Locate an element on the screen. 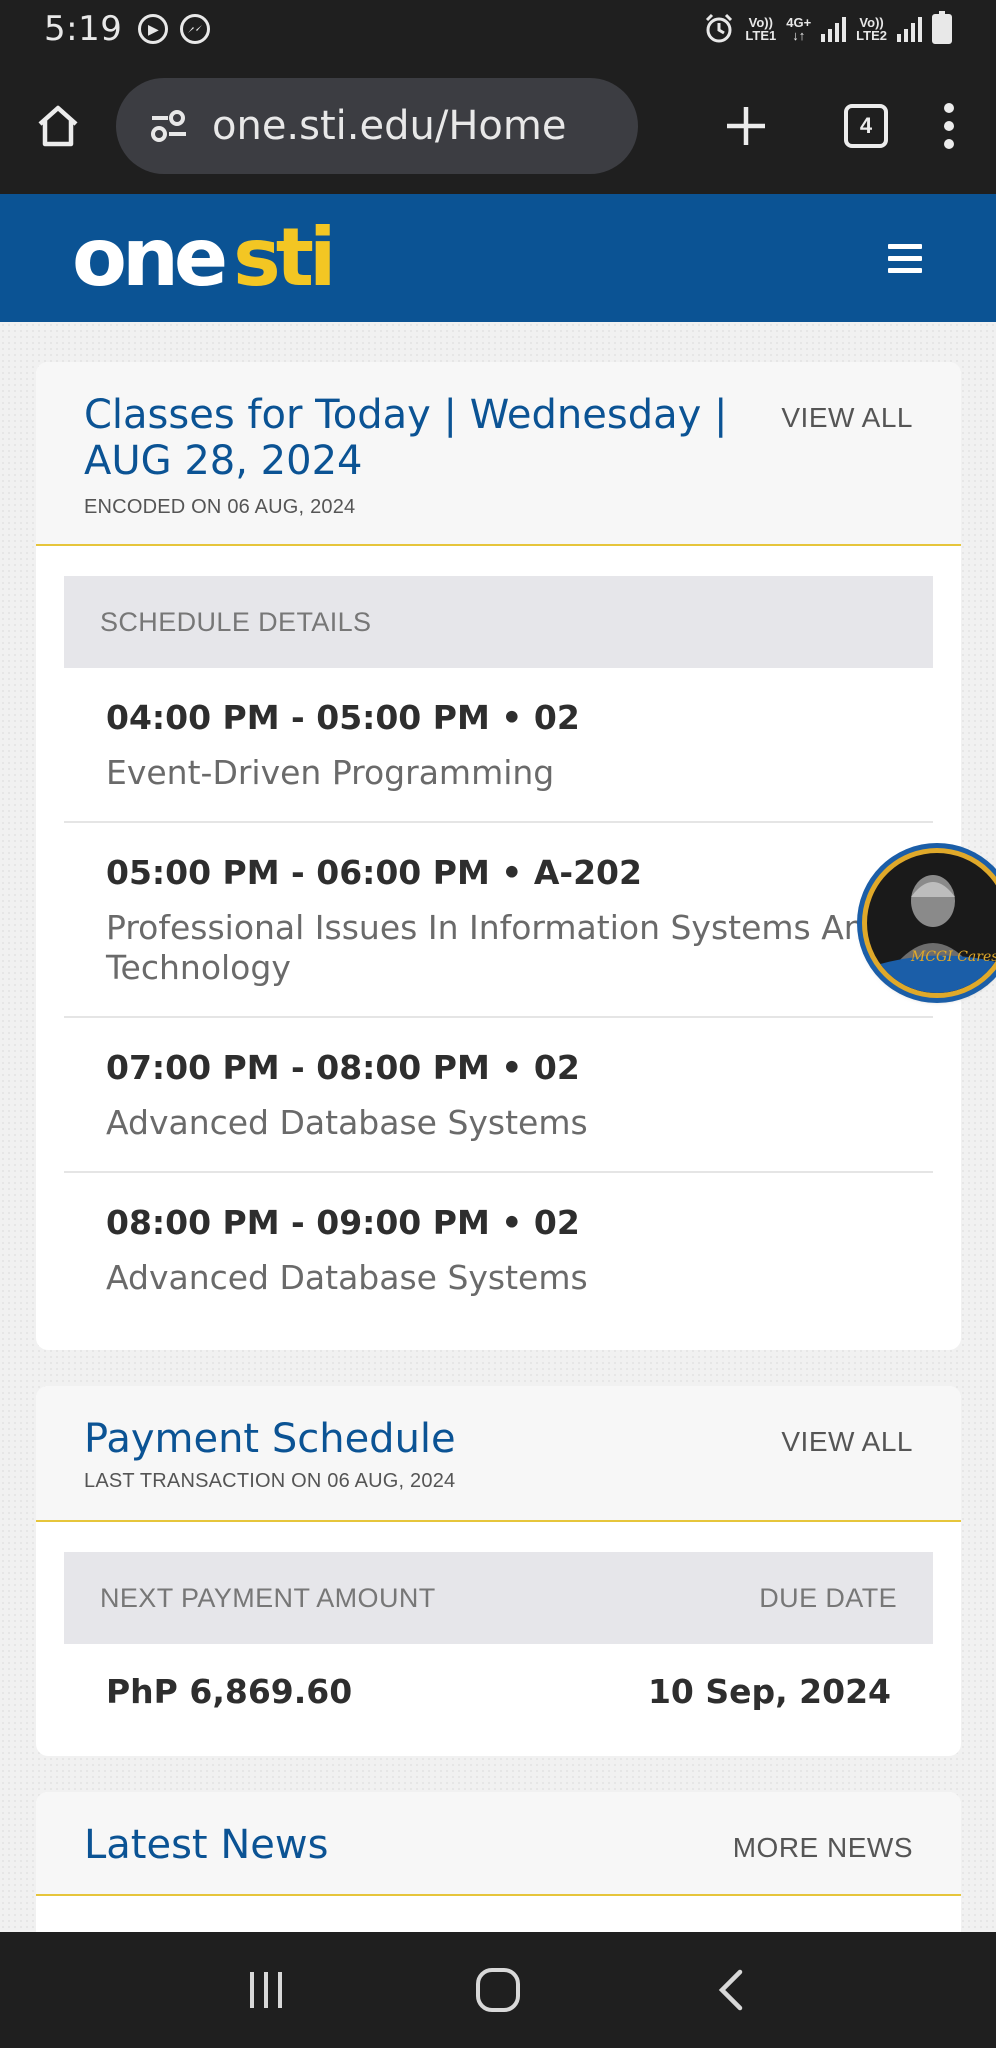 The height and width of the screenshot is (2048, 996). due-date-label: DUE DATE is located at coordinates (828, 1597).